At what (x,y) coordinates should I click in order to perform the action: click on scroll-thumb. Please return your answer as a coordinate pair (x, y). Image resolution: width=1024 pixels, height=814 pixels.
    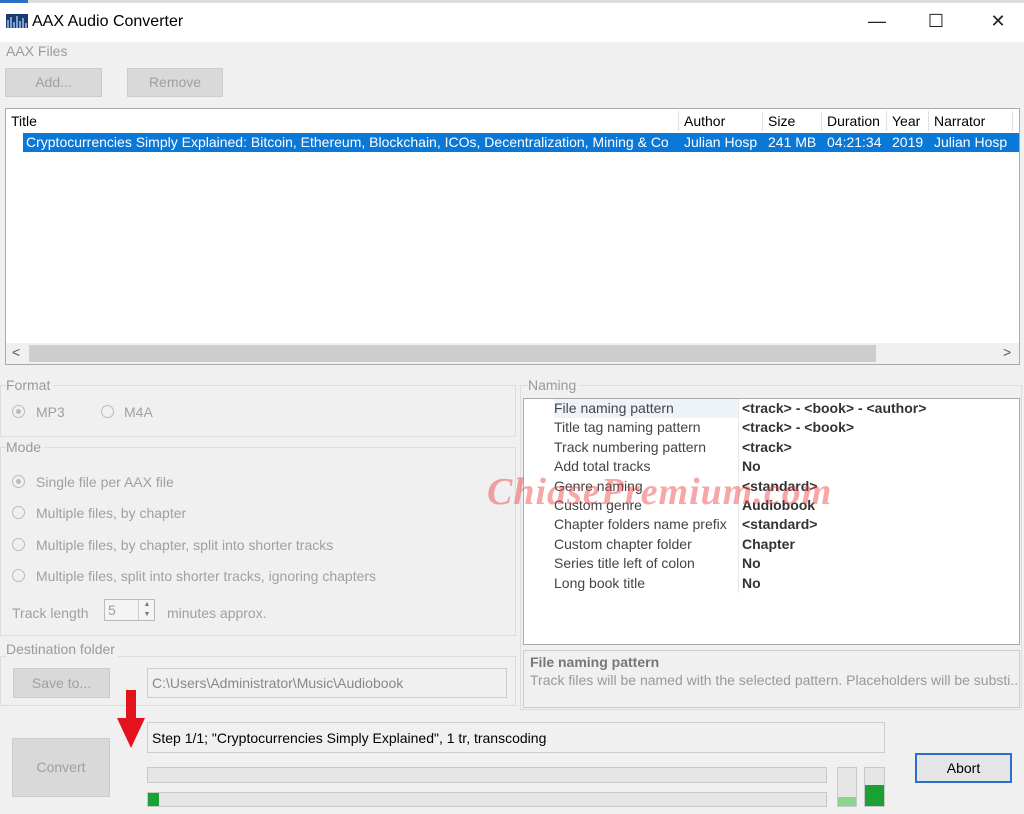
    Looking at the image, I should click on (452, 353).